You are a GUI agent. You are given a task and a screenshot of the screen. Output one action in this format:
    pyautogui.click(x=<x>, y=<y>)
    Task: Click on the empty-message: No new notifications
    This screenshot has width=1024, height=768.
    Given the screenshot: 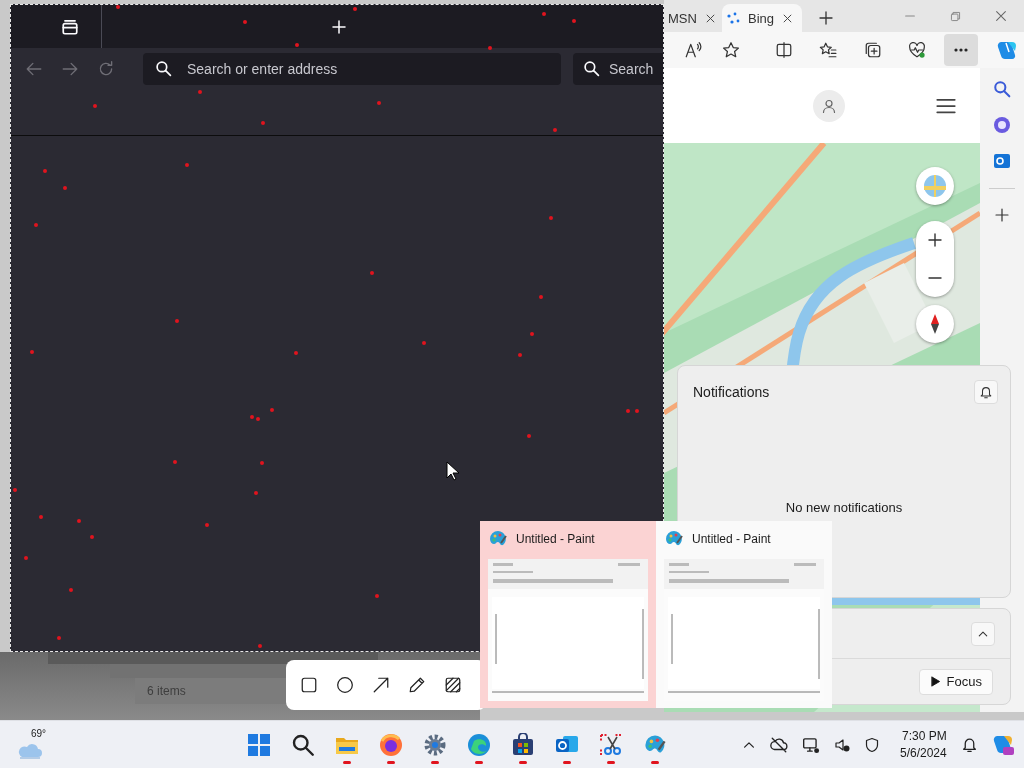 What is the action you would take?
    pyautogui.click(x=844, y=507)
    